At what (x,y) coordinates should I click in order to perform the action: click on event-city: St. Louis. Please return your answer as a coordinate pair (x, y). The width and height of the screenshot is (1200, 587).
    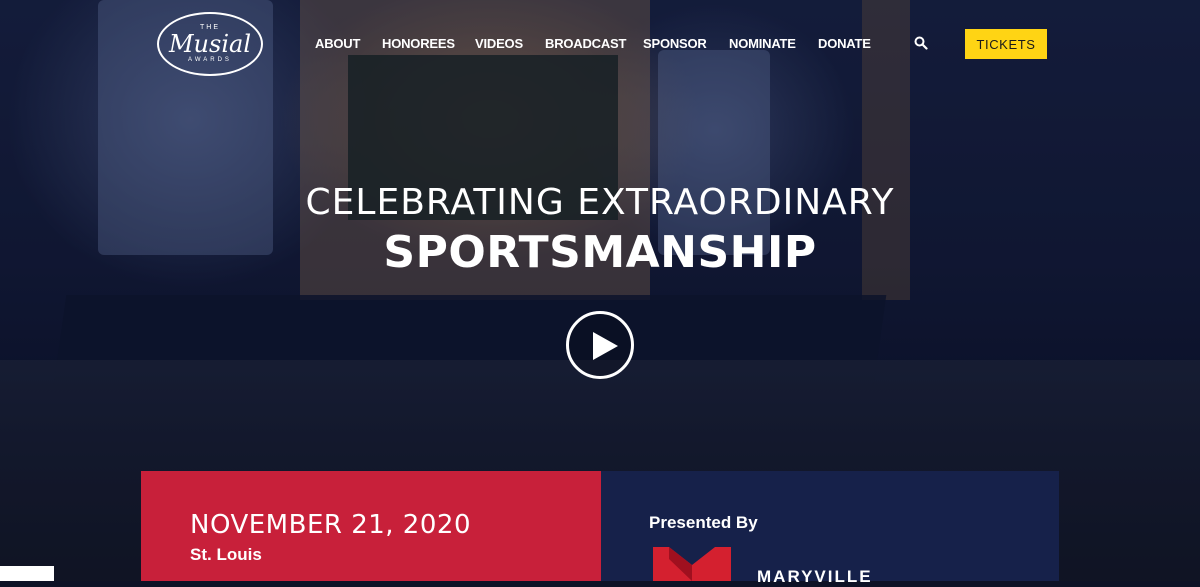
    Looking at the image, I should click on (226, 554).